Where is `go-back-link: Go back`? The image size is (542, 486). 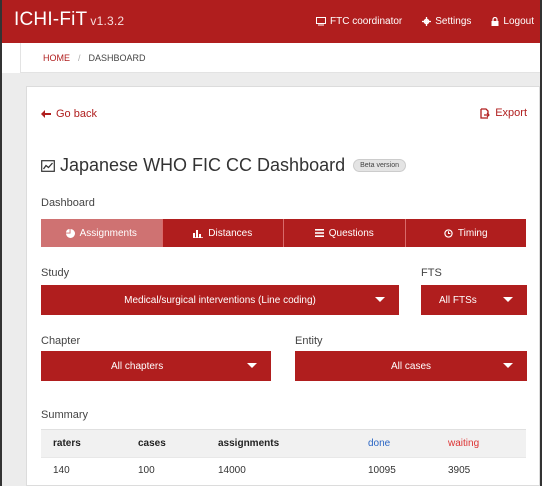 go-back-link: Go back is located at coordinates (69, 114).